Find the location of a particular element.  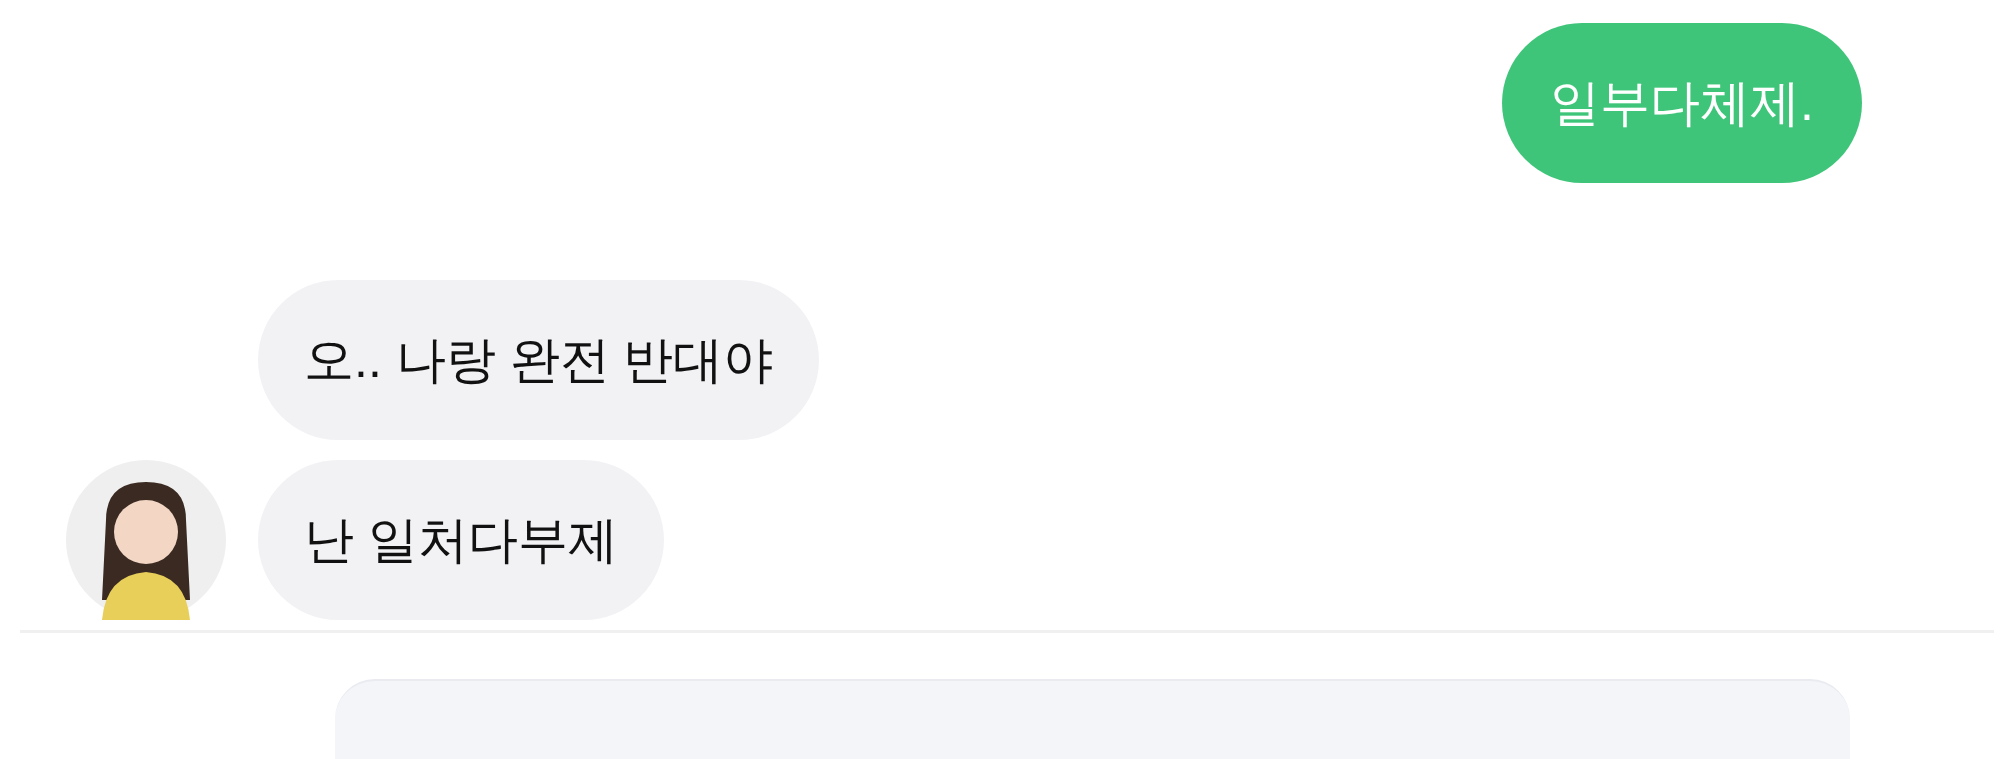

received-message-bubble: 오.. 나랑 완전 반대야 is located at coordinates (539, 360).